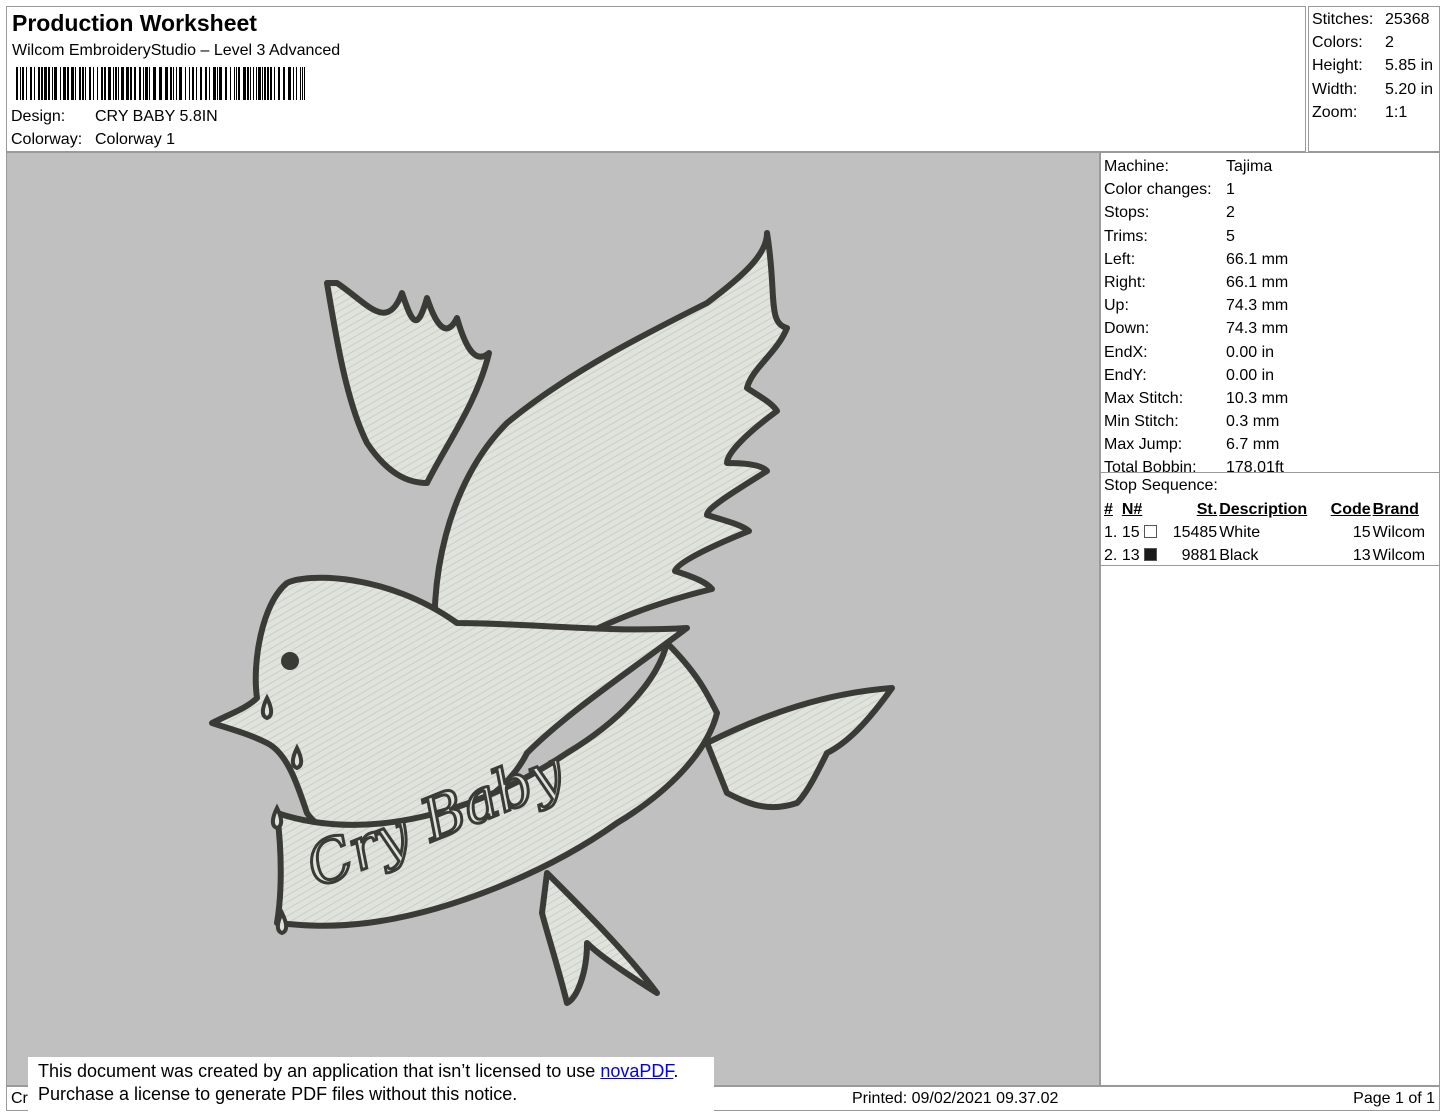 This screenshot has width=1445, height=1117. I want to click on spec-label: Up:, so click(1116, 306).